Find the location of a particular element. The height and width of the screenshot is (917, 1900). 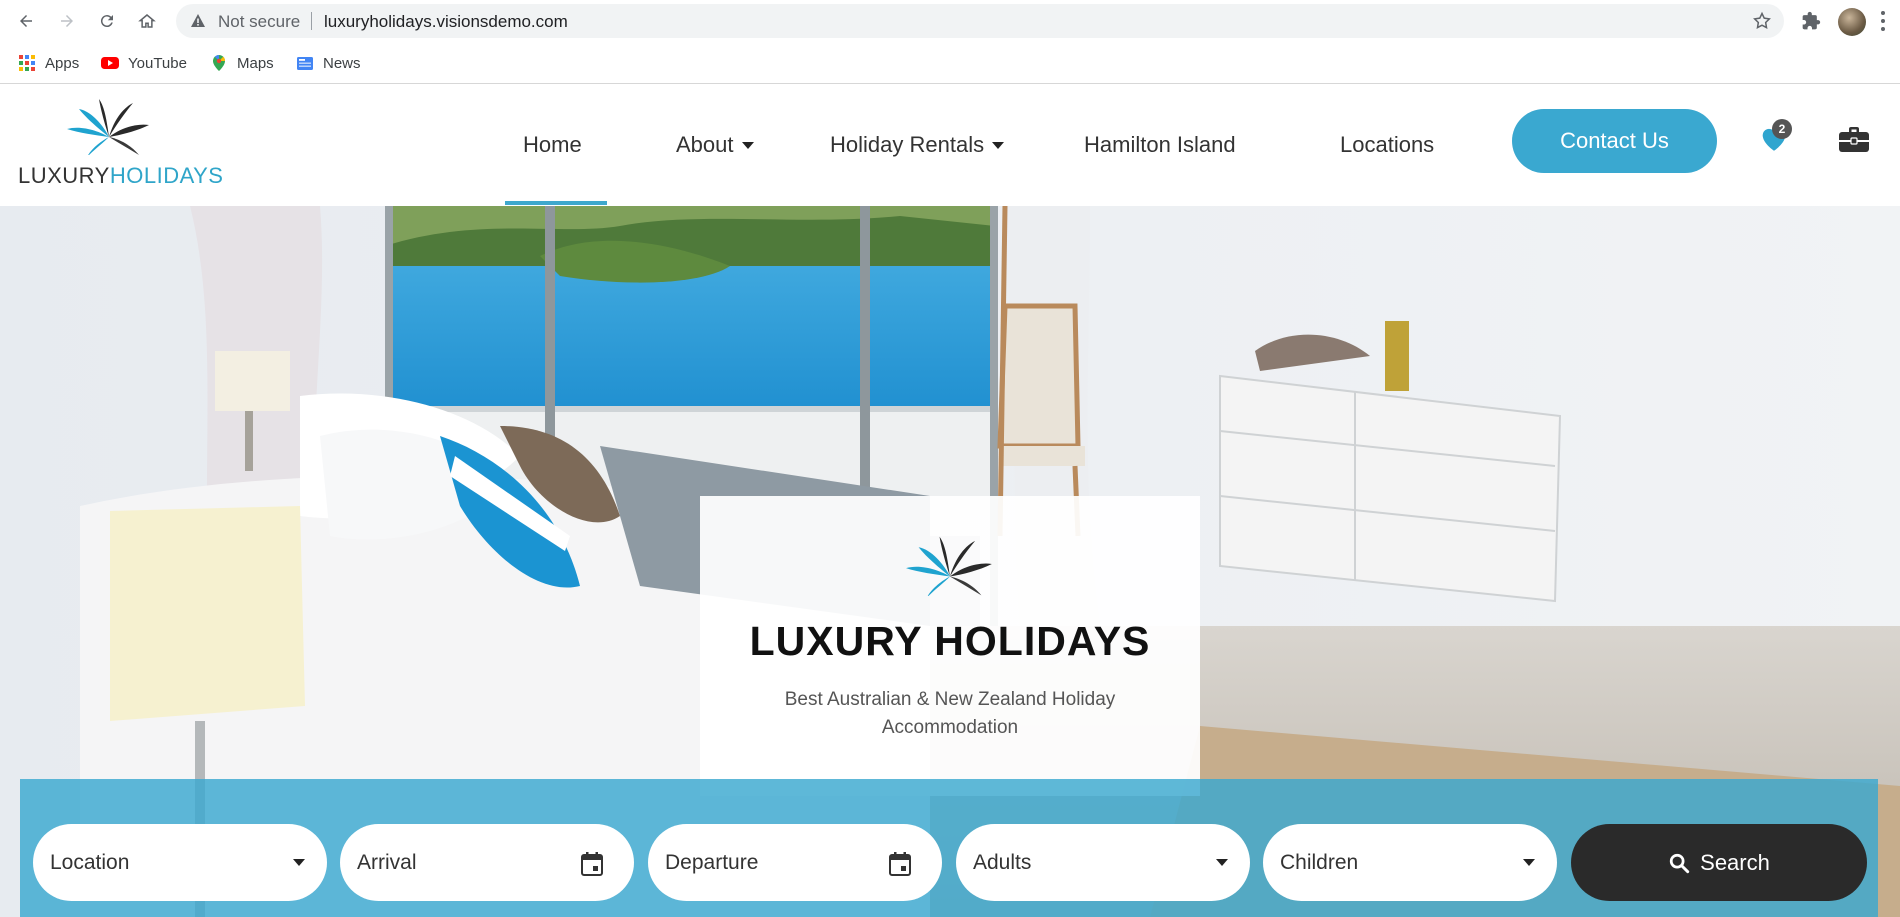

nav-home: Home is located at coordinates (552, 145).